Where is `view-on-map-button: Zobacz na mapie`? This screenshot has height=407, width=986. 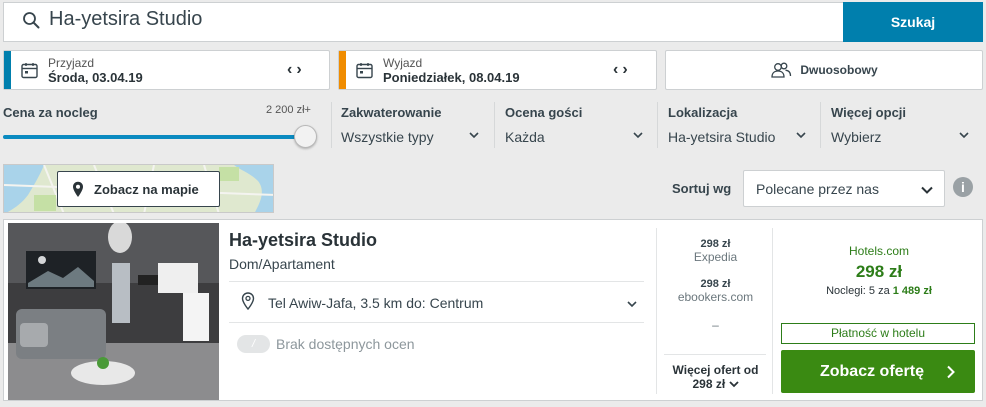 view-on-map-button: Zobacz na mapie is located at coordinates (138, 189).